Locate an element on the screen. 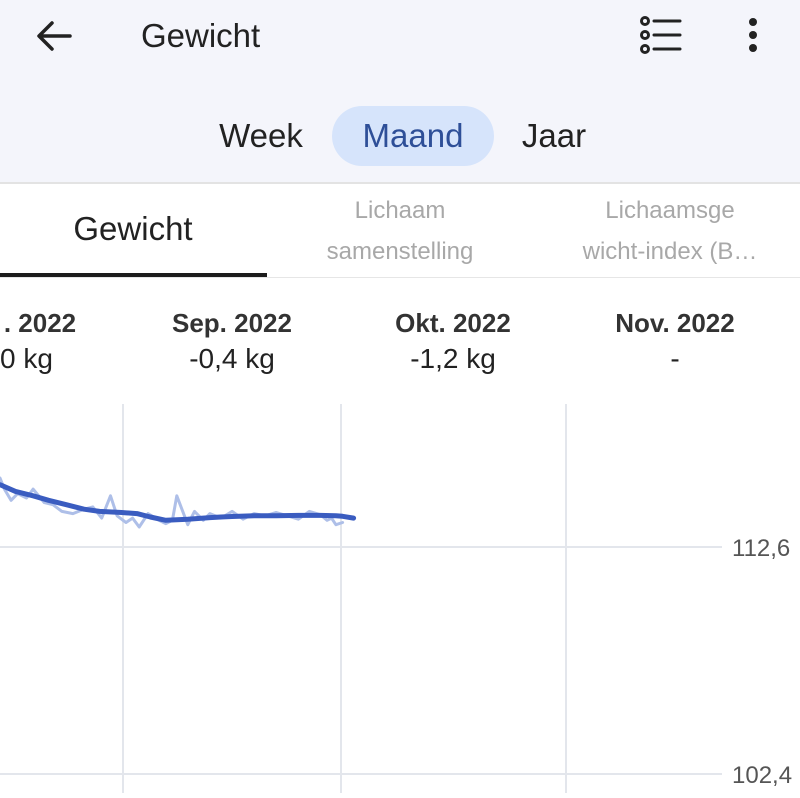  month-delta: -0,4 kg is located at coordinates (232, 358).